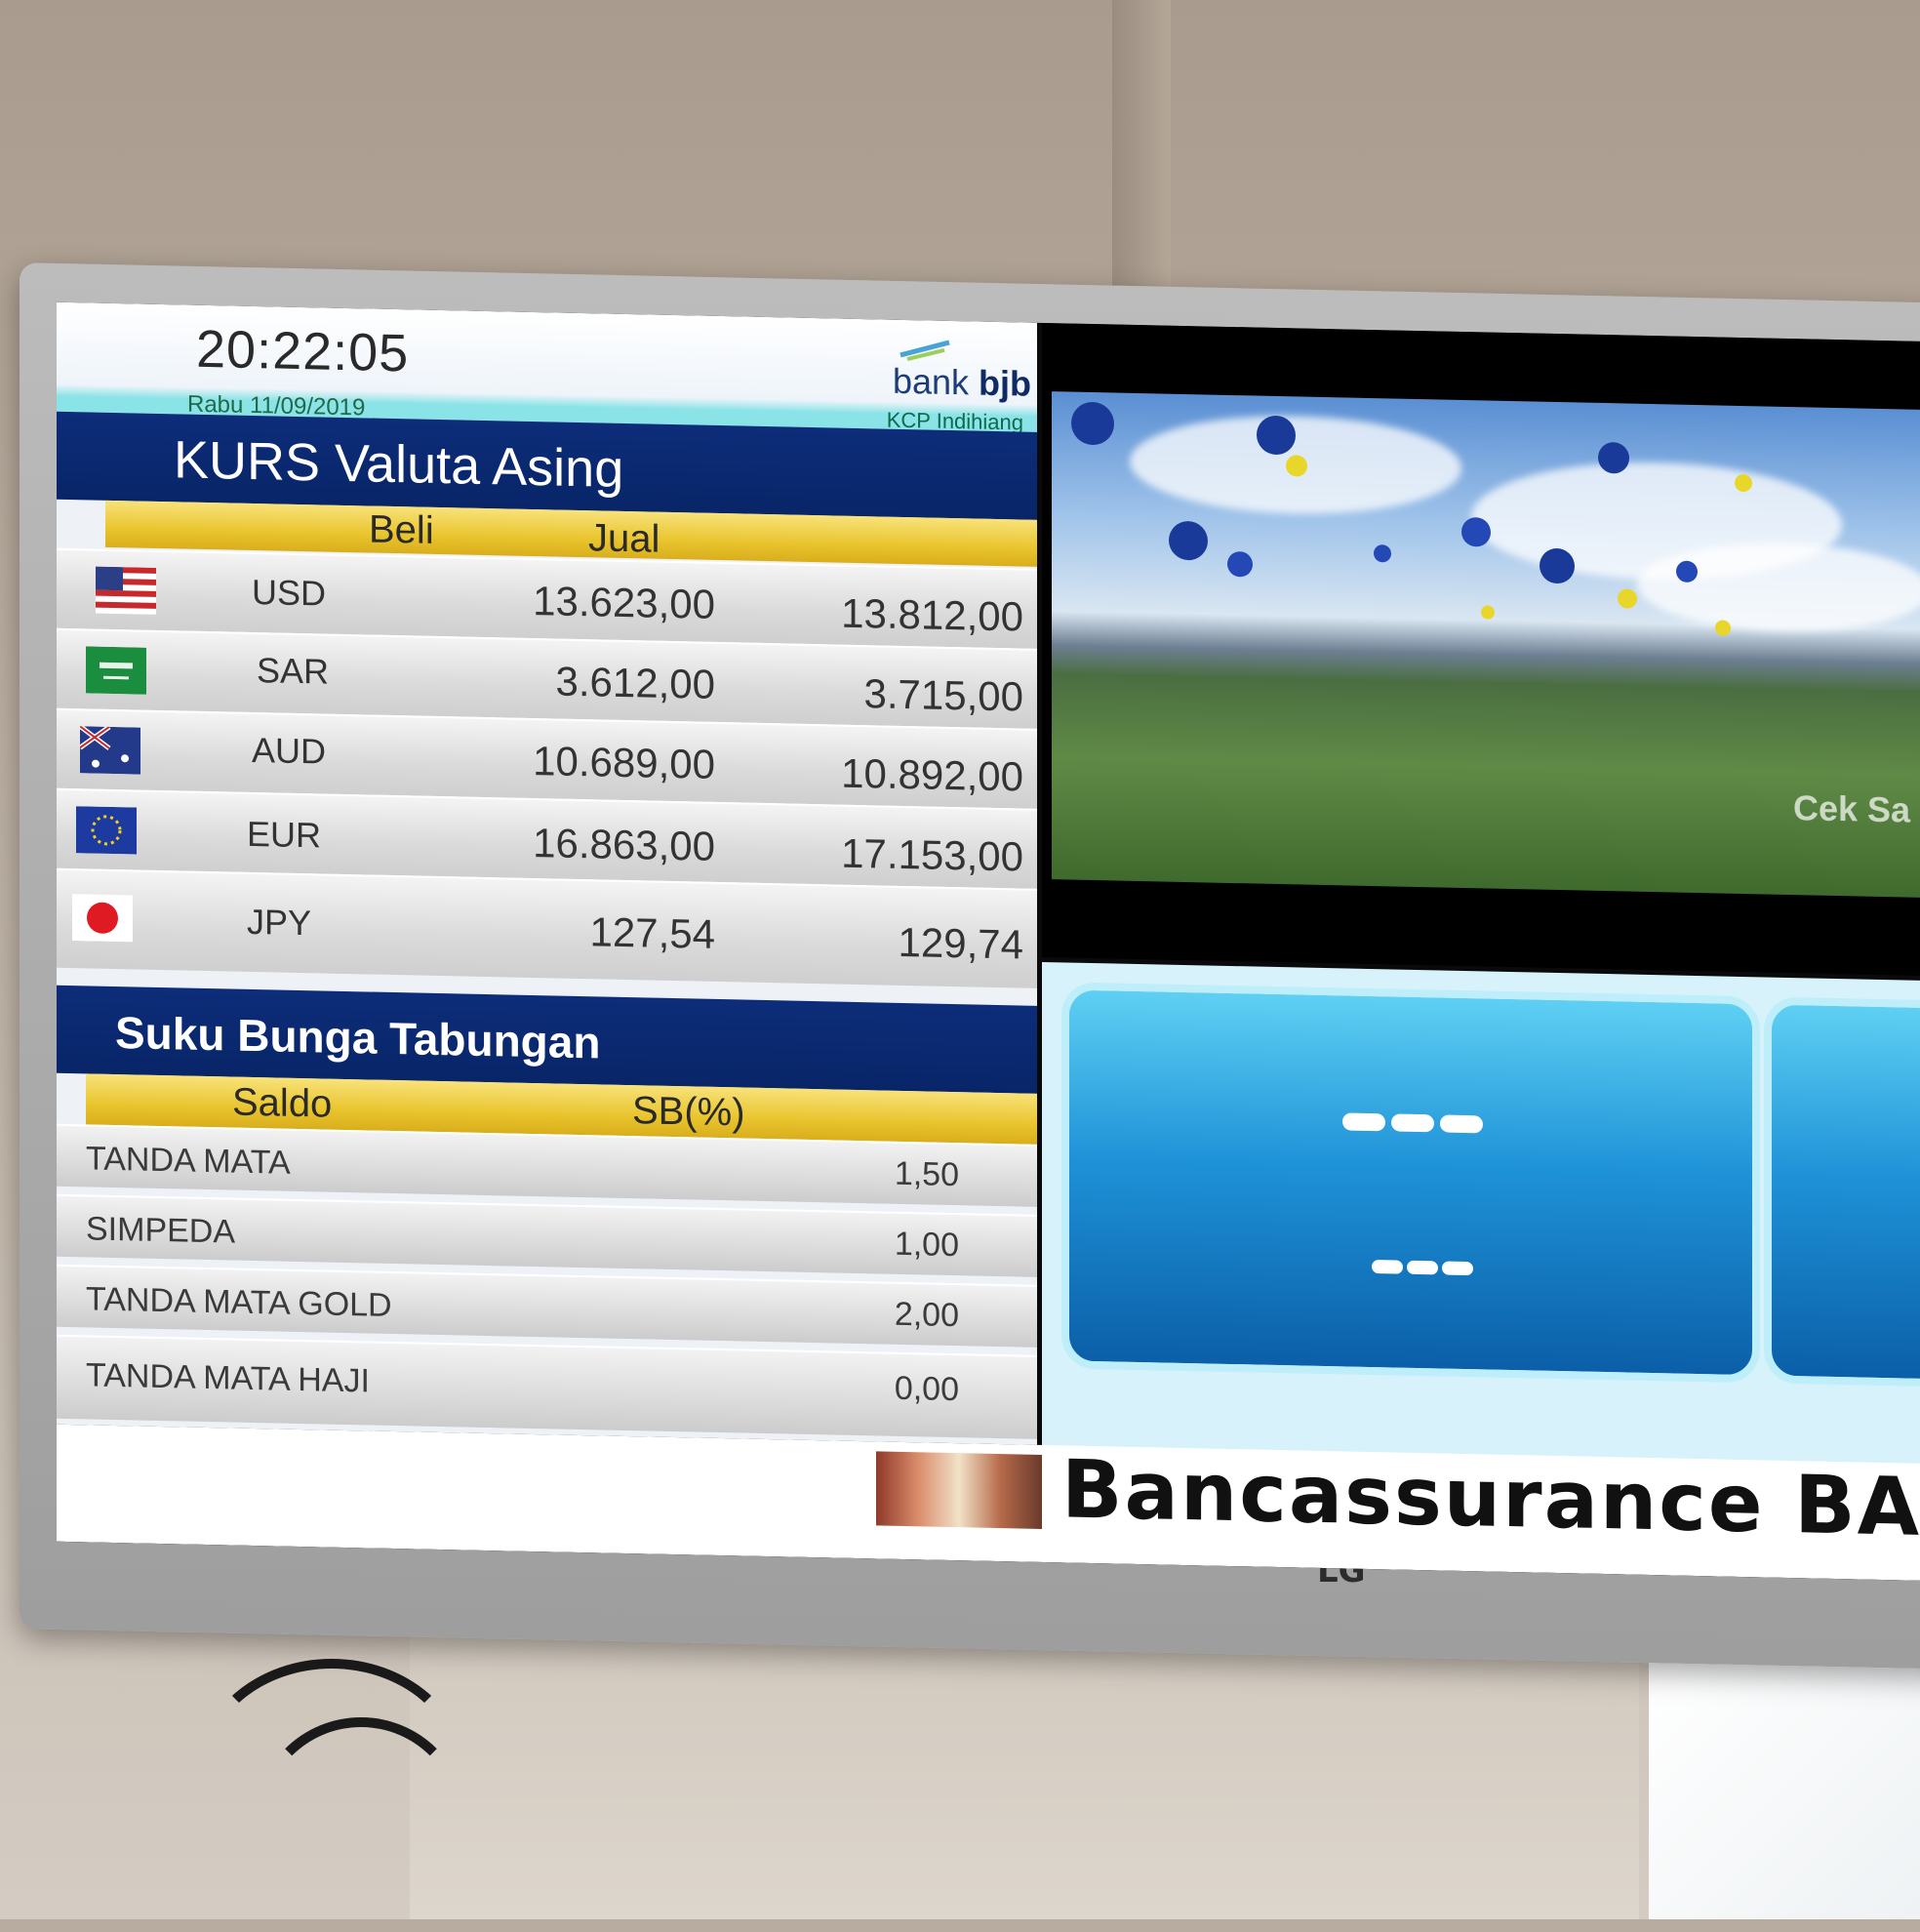 The image size is (1920, 1932). What do you see at coordinates (624, 602) in the screenshot?
I see `buy-rate: 13.623,00` at bounding box center [624, 602].